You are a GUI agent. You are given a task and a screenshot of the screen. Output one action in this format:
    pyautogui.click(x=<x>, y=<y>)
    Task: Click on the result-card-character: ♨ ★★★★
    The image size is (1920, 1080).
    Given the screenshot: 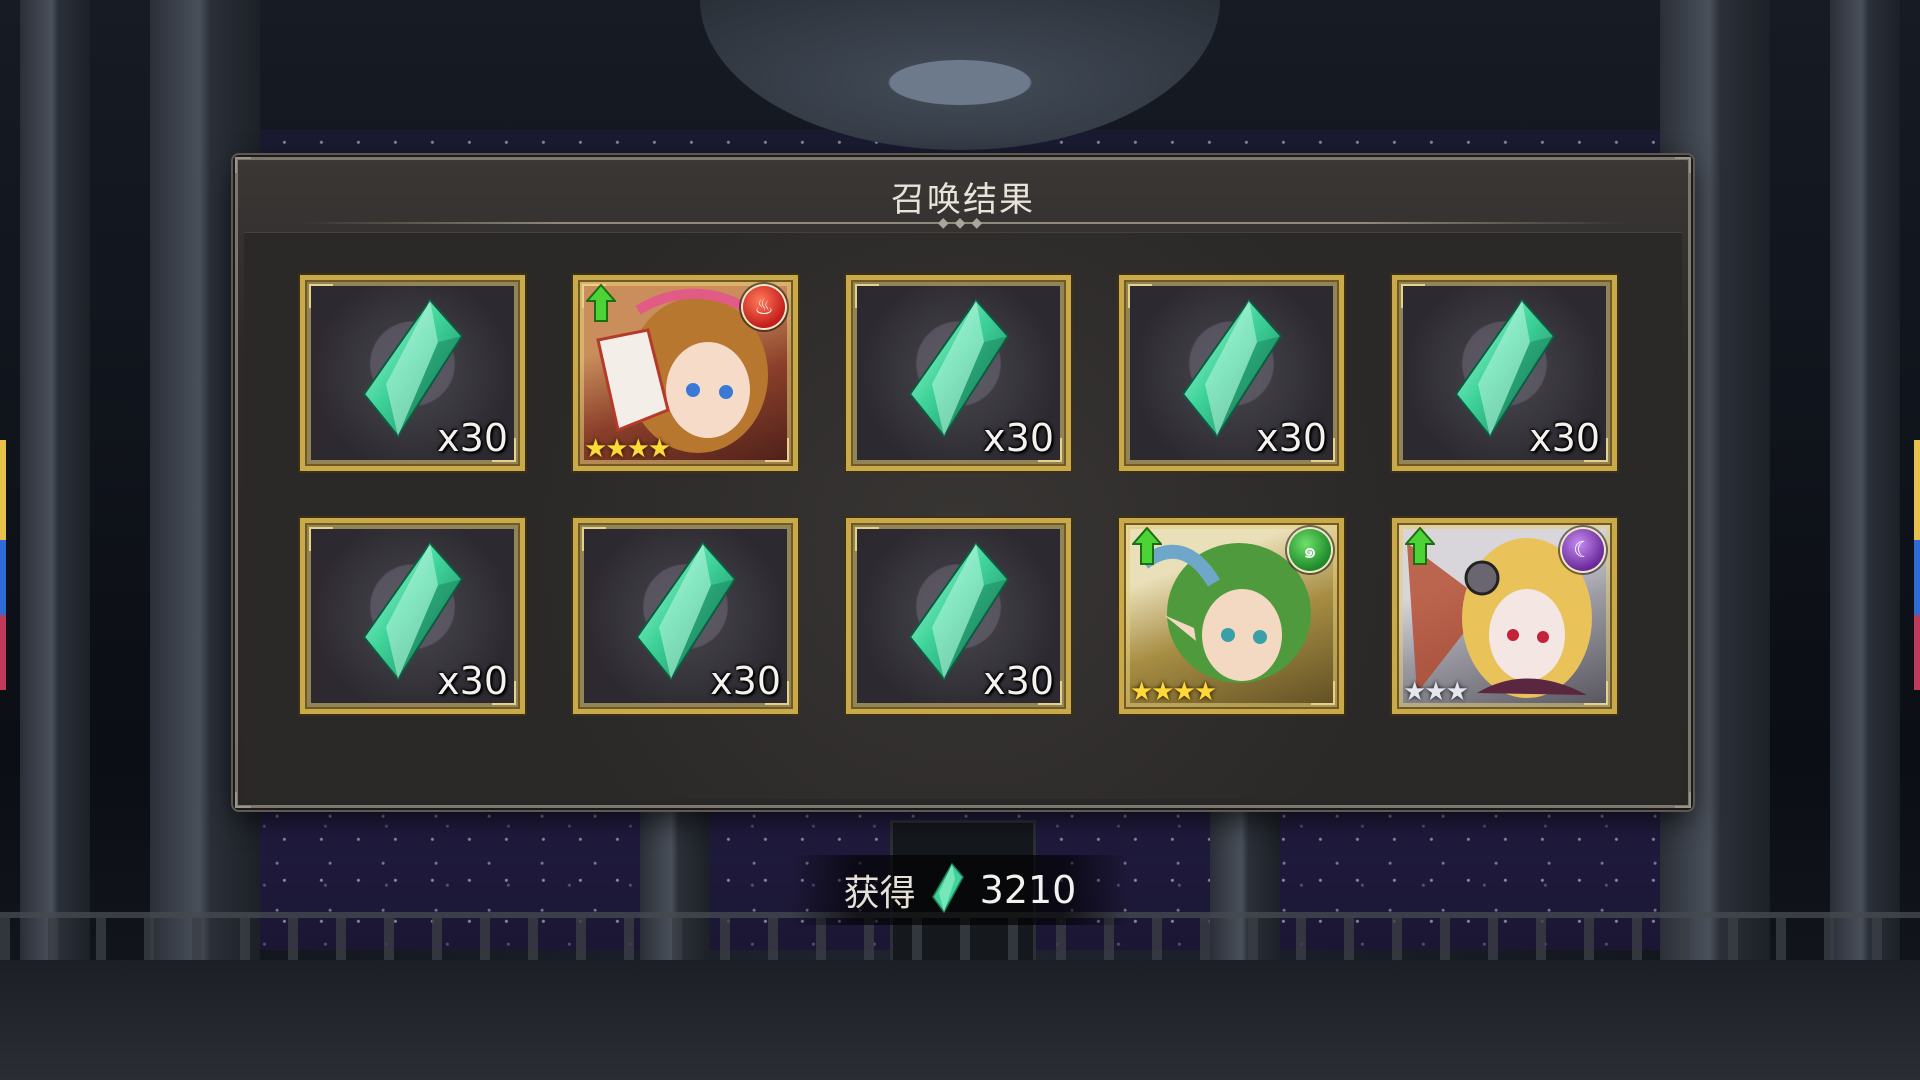 What is the action you would take?
    pyautogui.click(x=685, y=373)
    